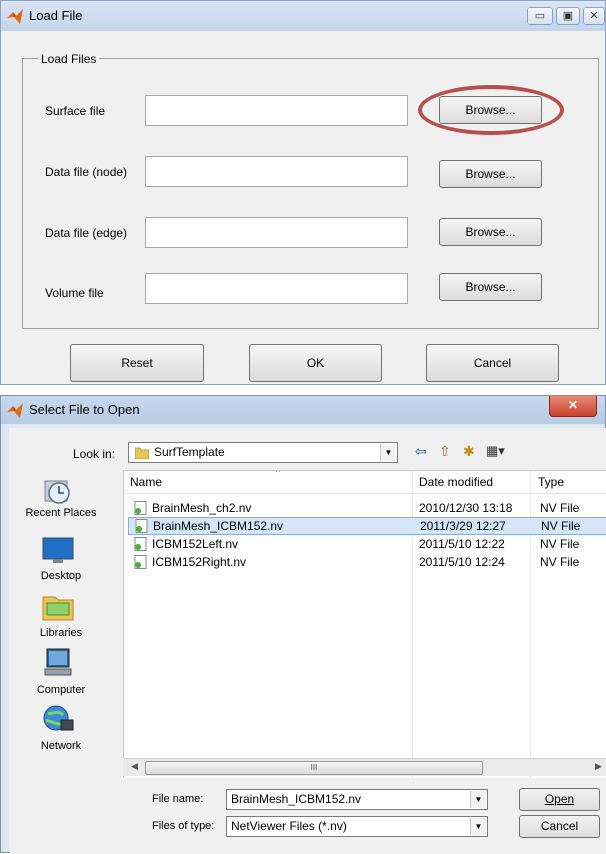 Image resolution: width=606 pixels, height=854 pixels. What do you see at coordinates (551, 482) in the screenshot?
I see `column-header-type: Type` at bounding box center [551, 482].